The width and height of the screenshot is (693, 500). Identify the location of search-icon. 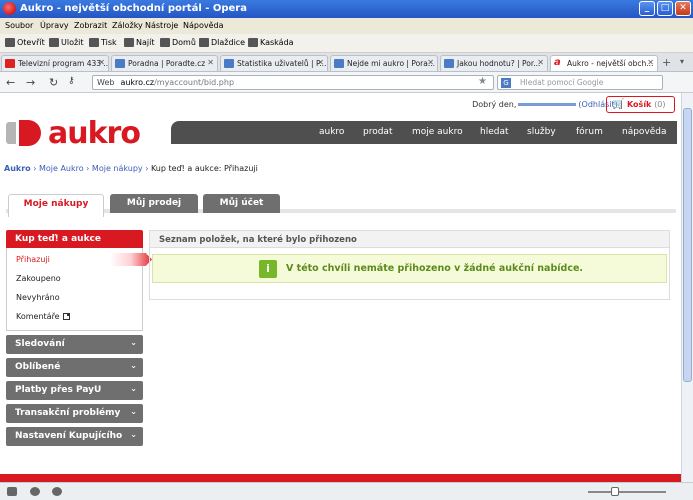
(129, 42).